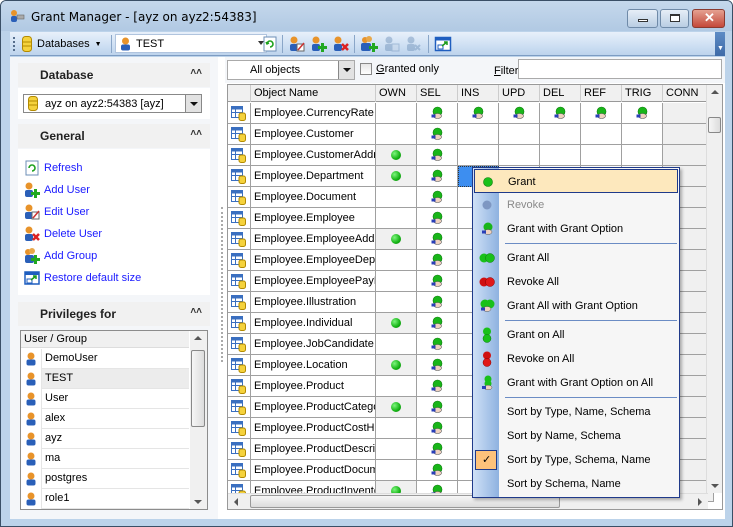  What do you see at coordinates (369, 44) in the screenshot?
I see `add-group-icon` at bounding box center [369, 44].